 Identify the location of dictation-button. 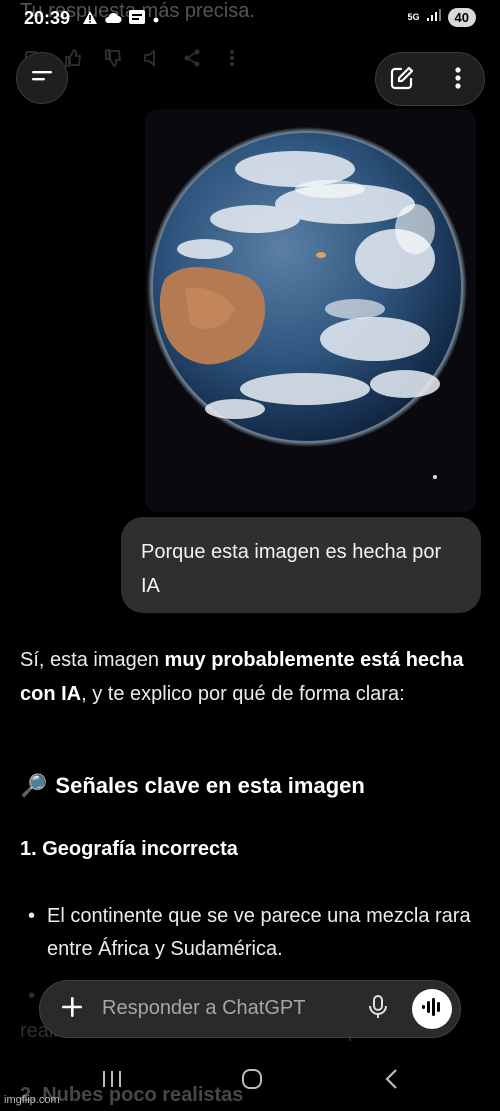
(378, 1009).